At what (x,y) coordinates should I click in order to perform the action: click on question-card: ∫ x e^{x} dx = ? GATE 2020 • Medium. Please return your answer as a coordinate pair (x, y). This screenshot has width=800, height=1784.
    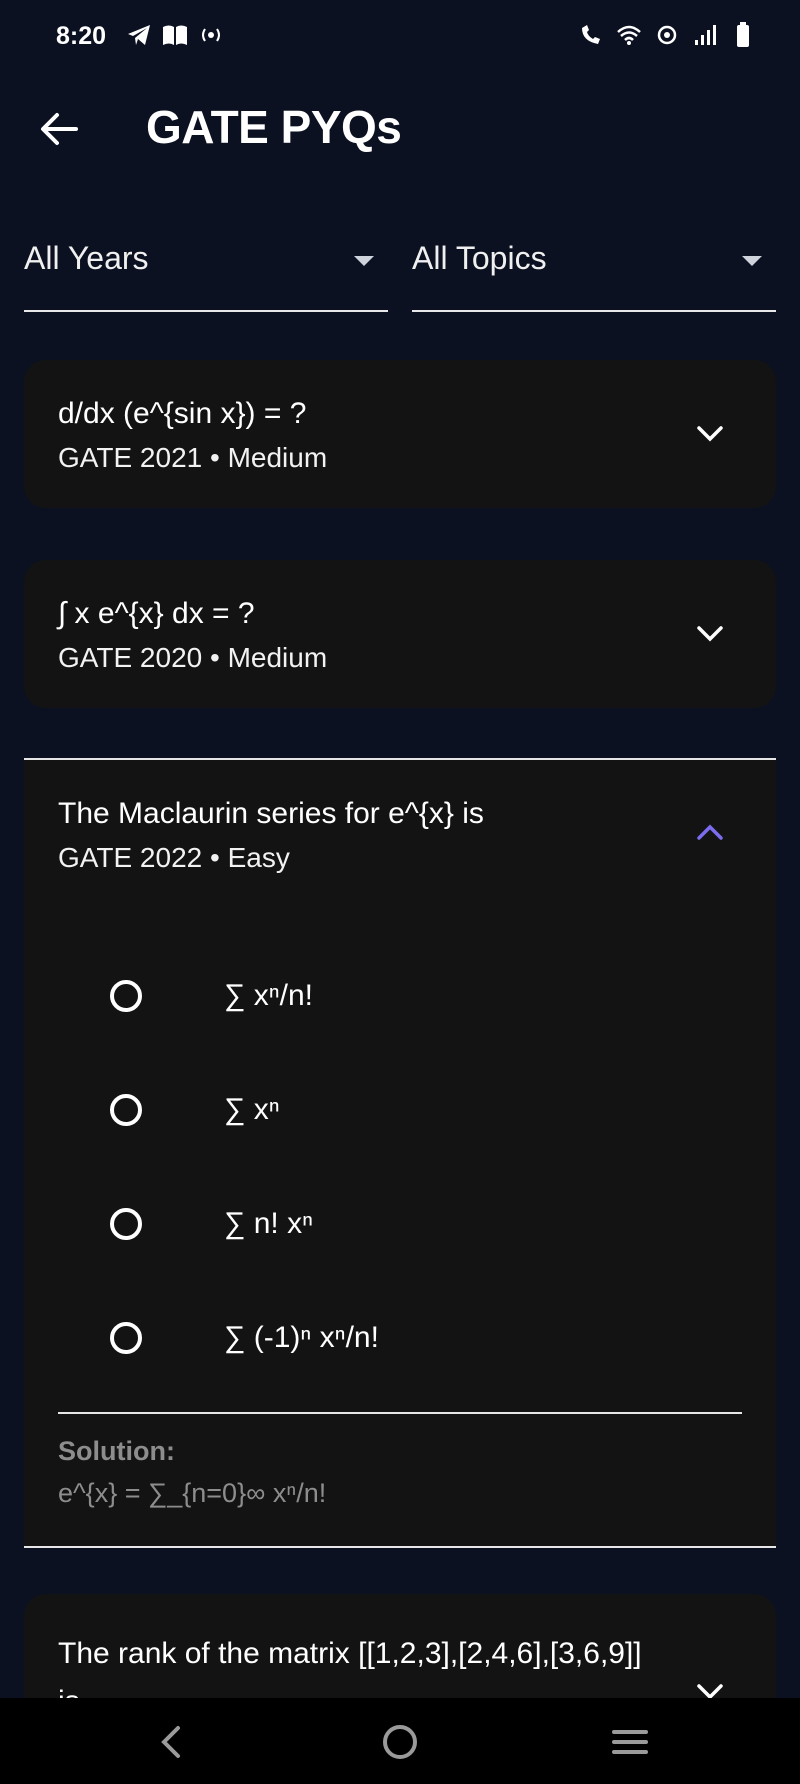
    Looking at the image, I should click on (400, 634).